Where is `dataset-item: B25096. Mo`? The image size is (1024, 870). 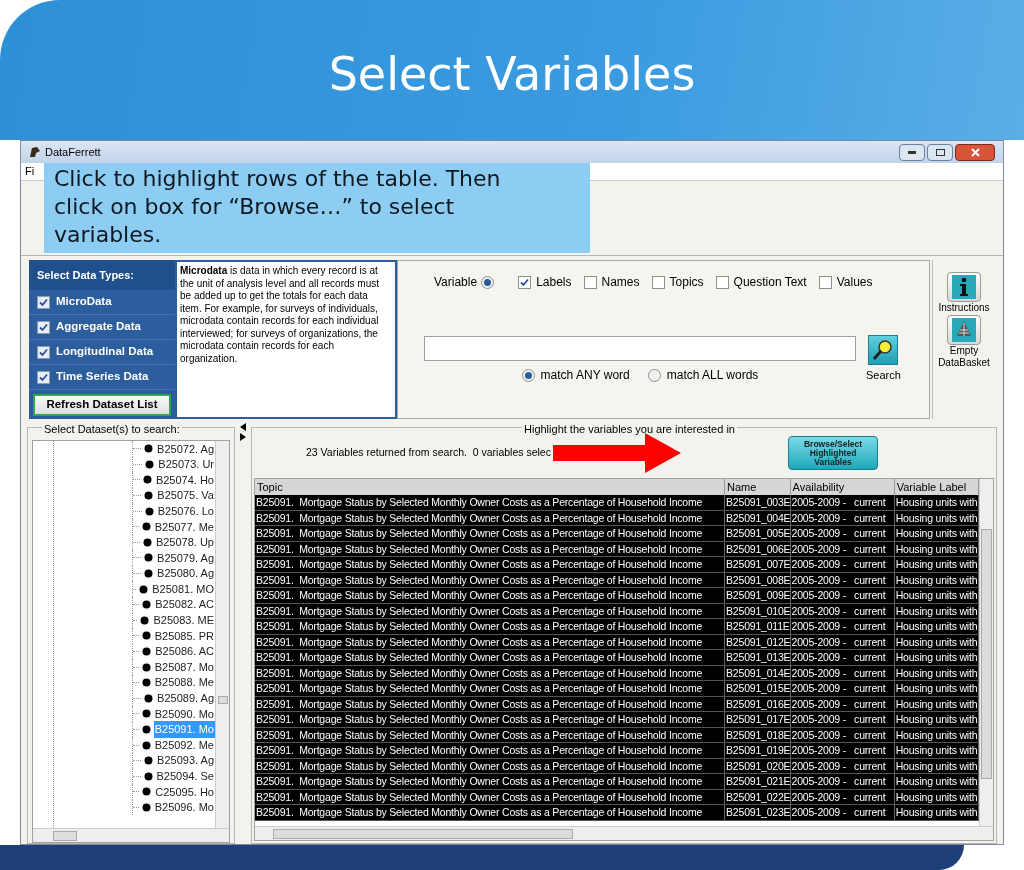
dataset-item: B25096. Mo is located at coordinates (184, 807).